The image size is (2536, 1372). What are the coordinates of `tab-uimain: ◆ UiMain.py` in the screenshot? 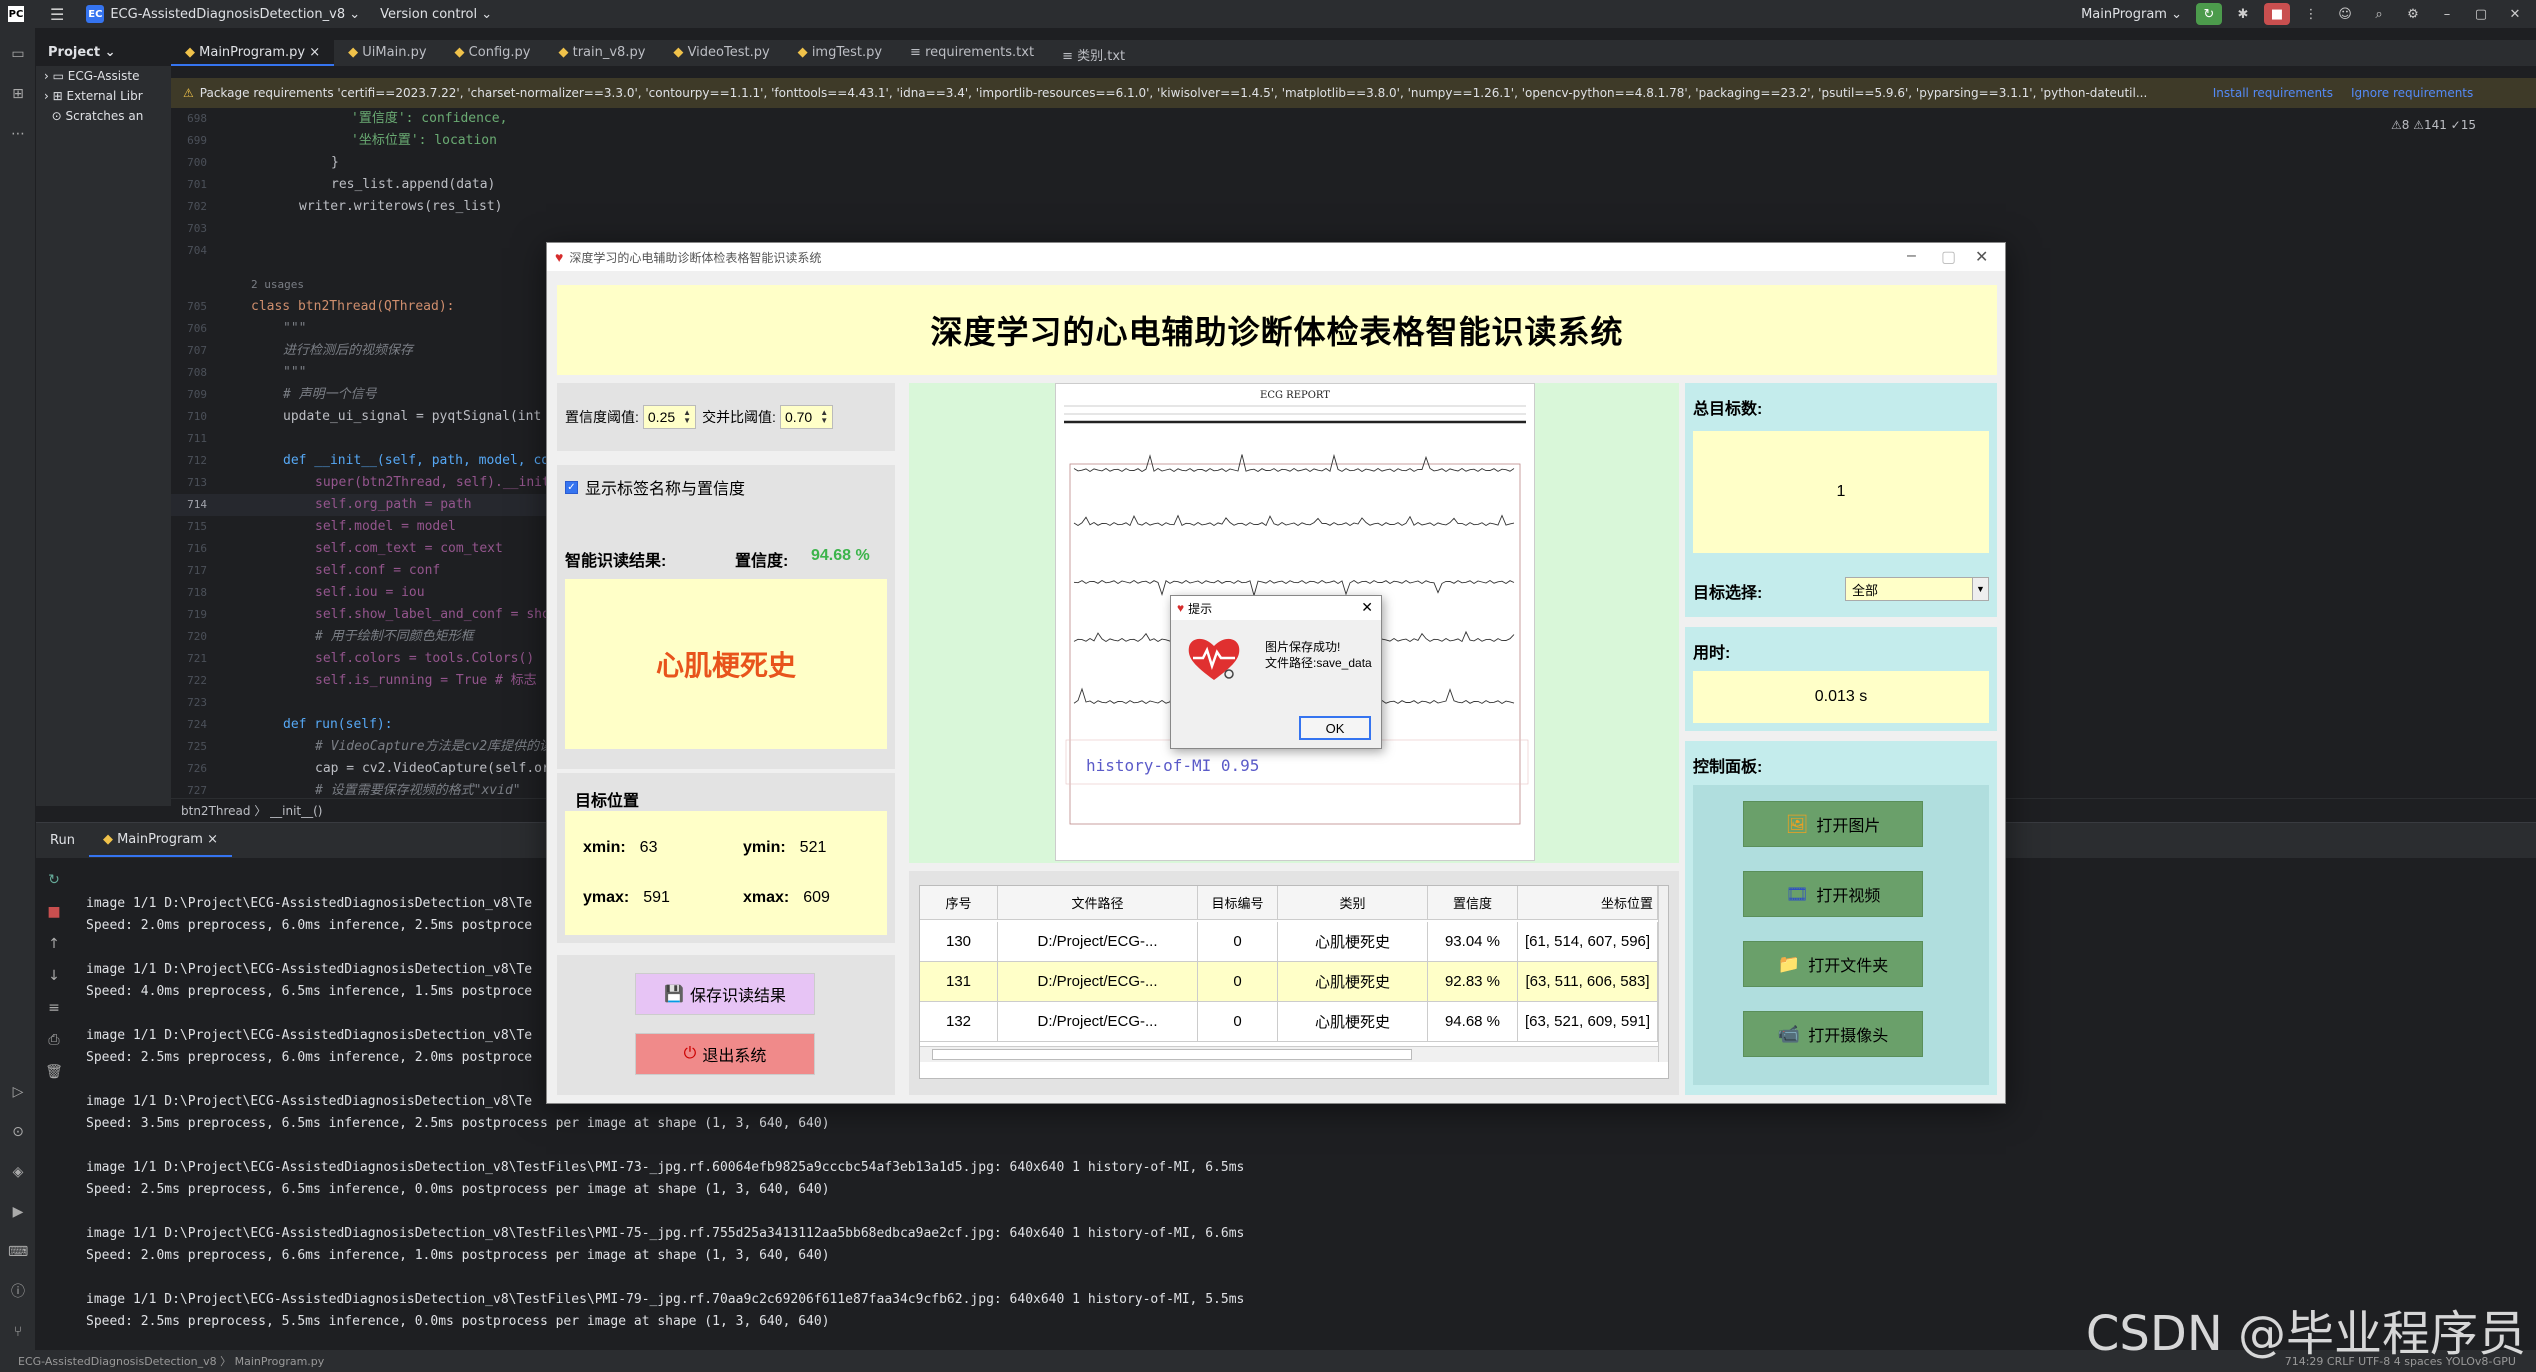 It's located at (387, 53).